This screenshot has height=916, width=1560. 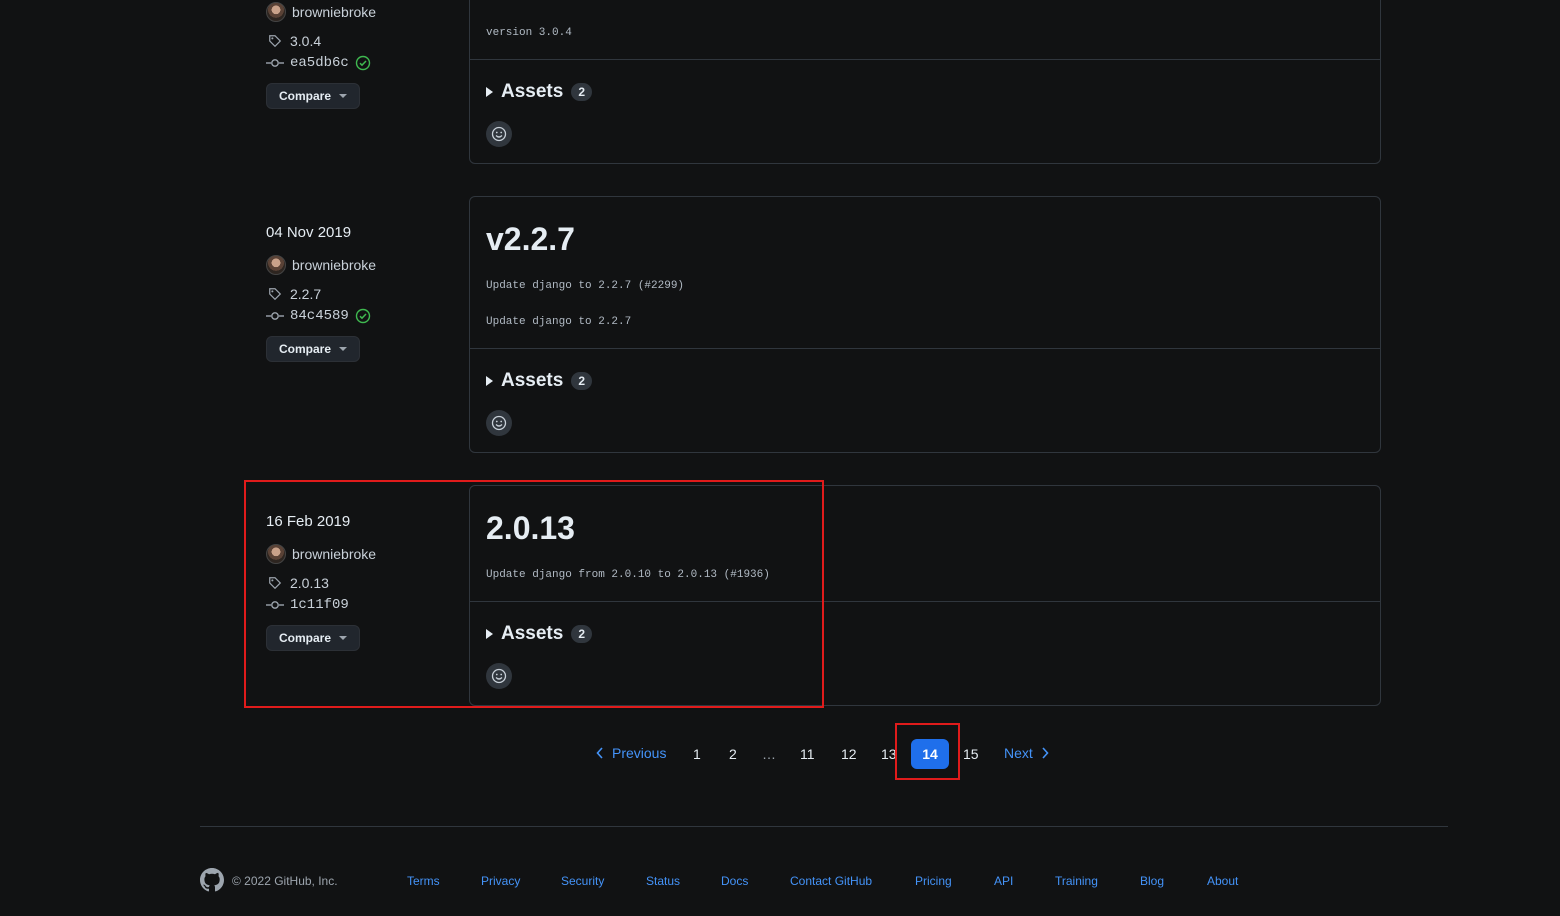 What do you see at coordinates (831, 881) in the screenshot?
I see `footer-link-contact: Contact GitHub` at bounding box center [831, 881].